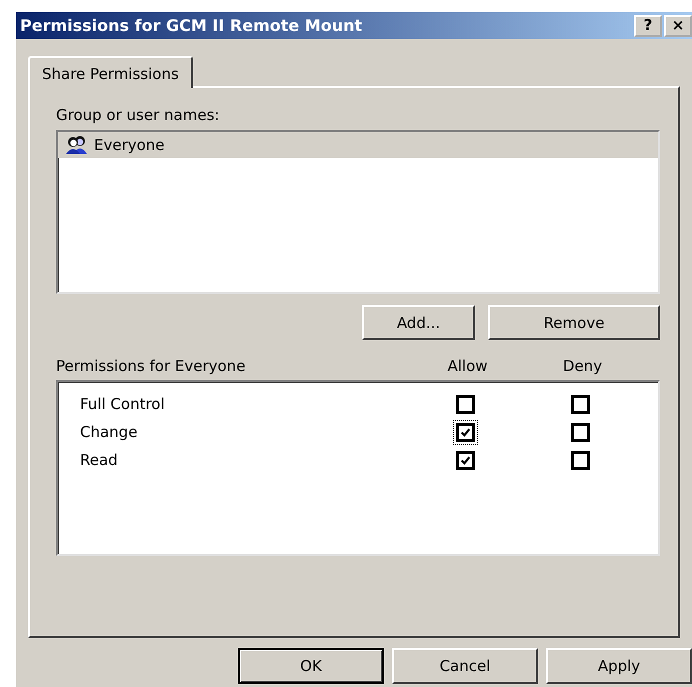  What do you see at coordinates (129, 145) in the screenshot?
I see `user-name: Everyone` at bounding box center [129, 145].